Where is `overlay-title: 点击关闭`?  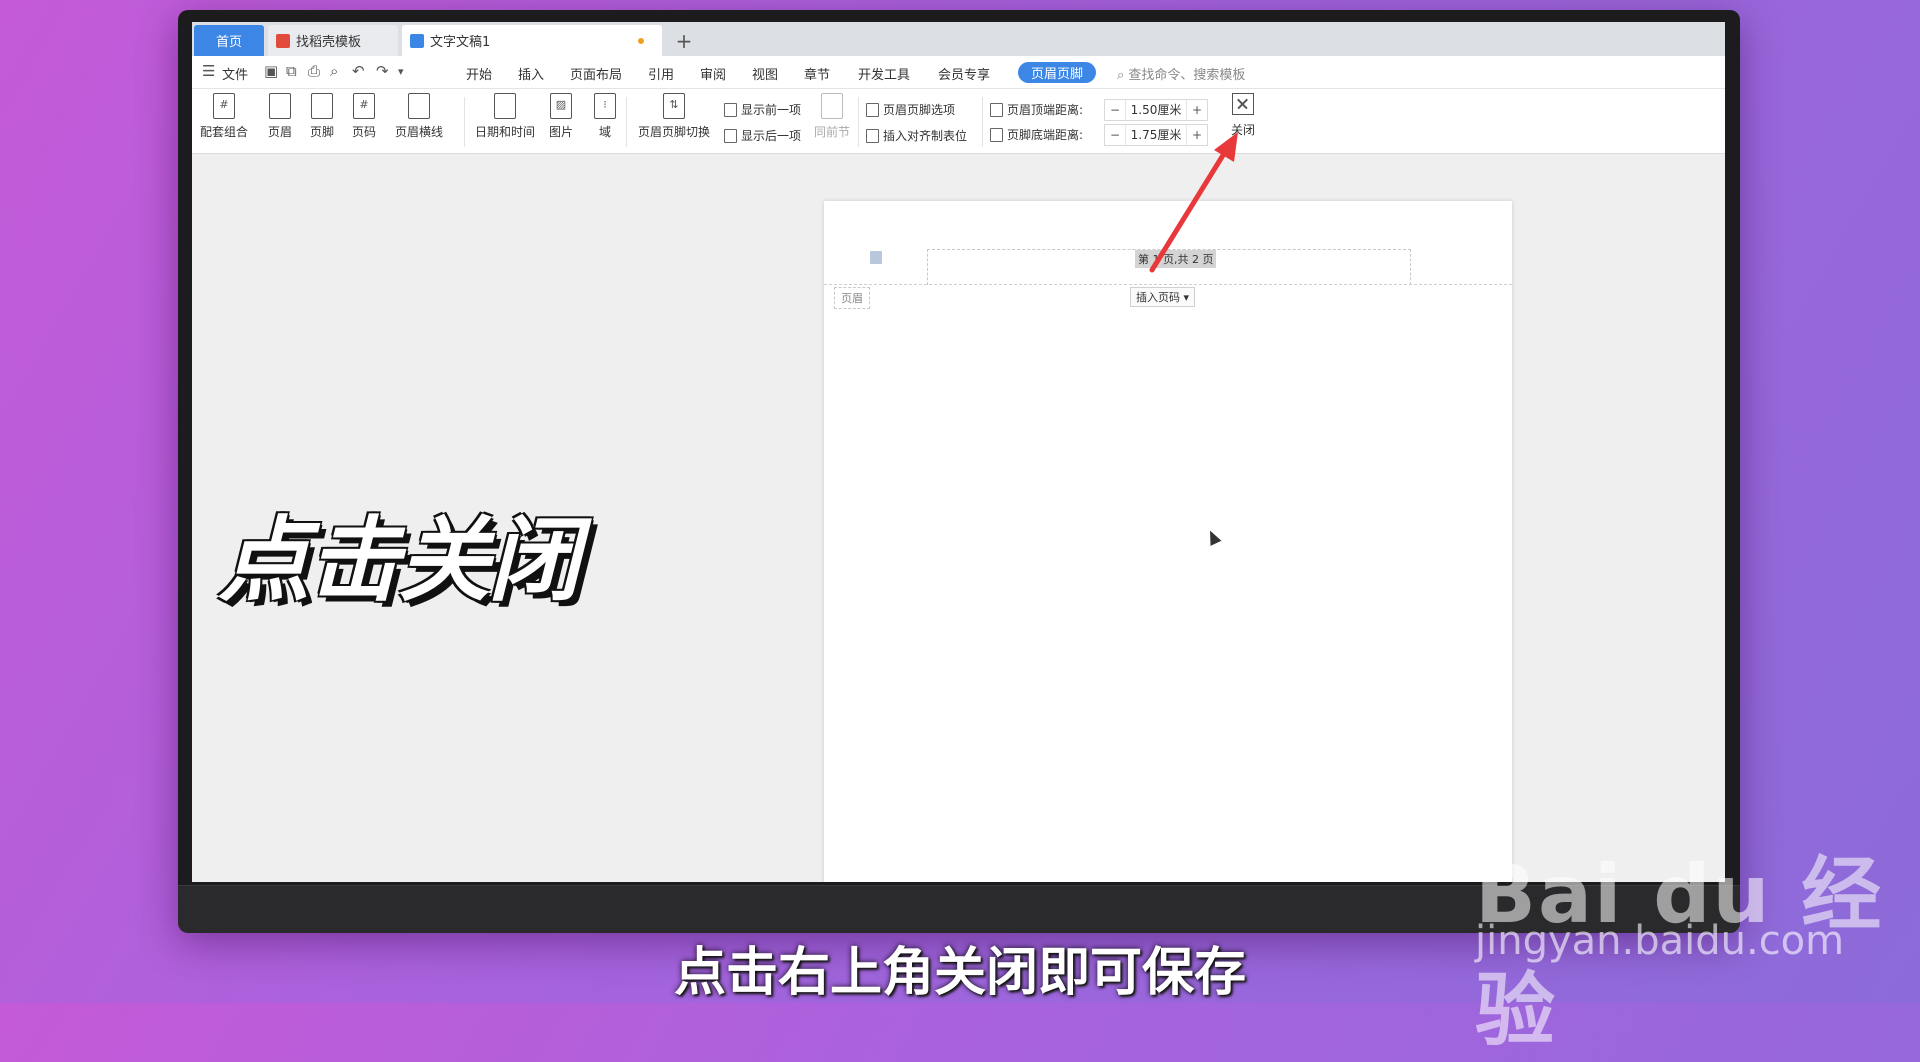
overlay-title: 点击关闭 is located at coordinates (399, 560).